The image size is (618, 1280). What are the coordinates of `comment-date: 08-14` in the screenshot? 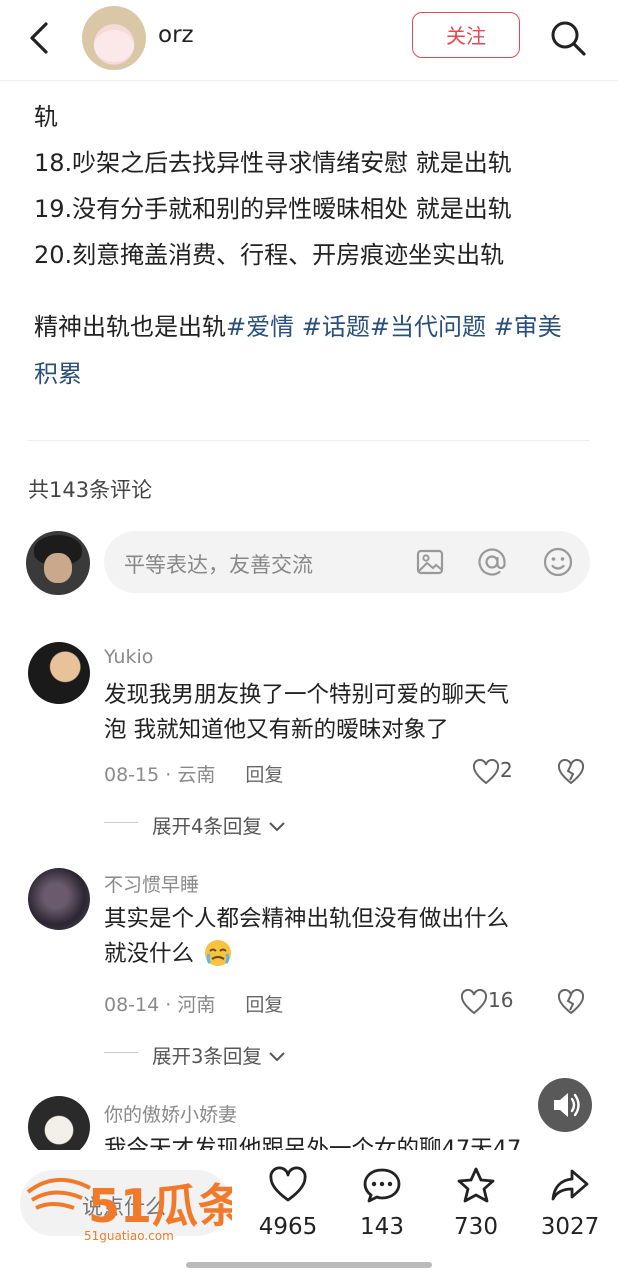 It's located at (132, 1005).